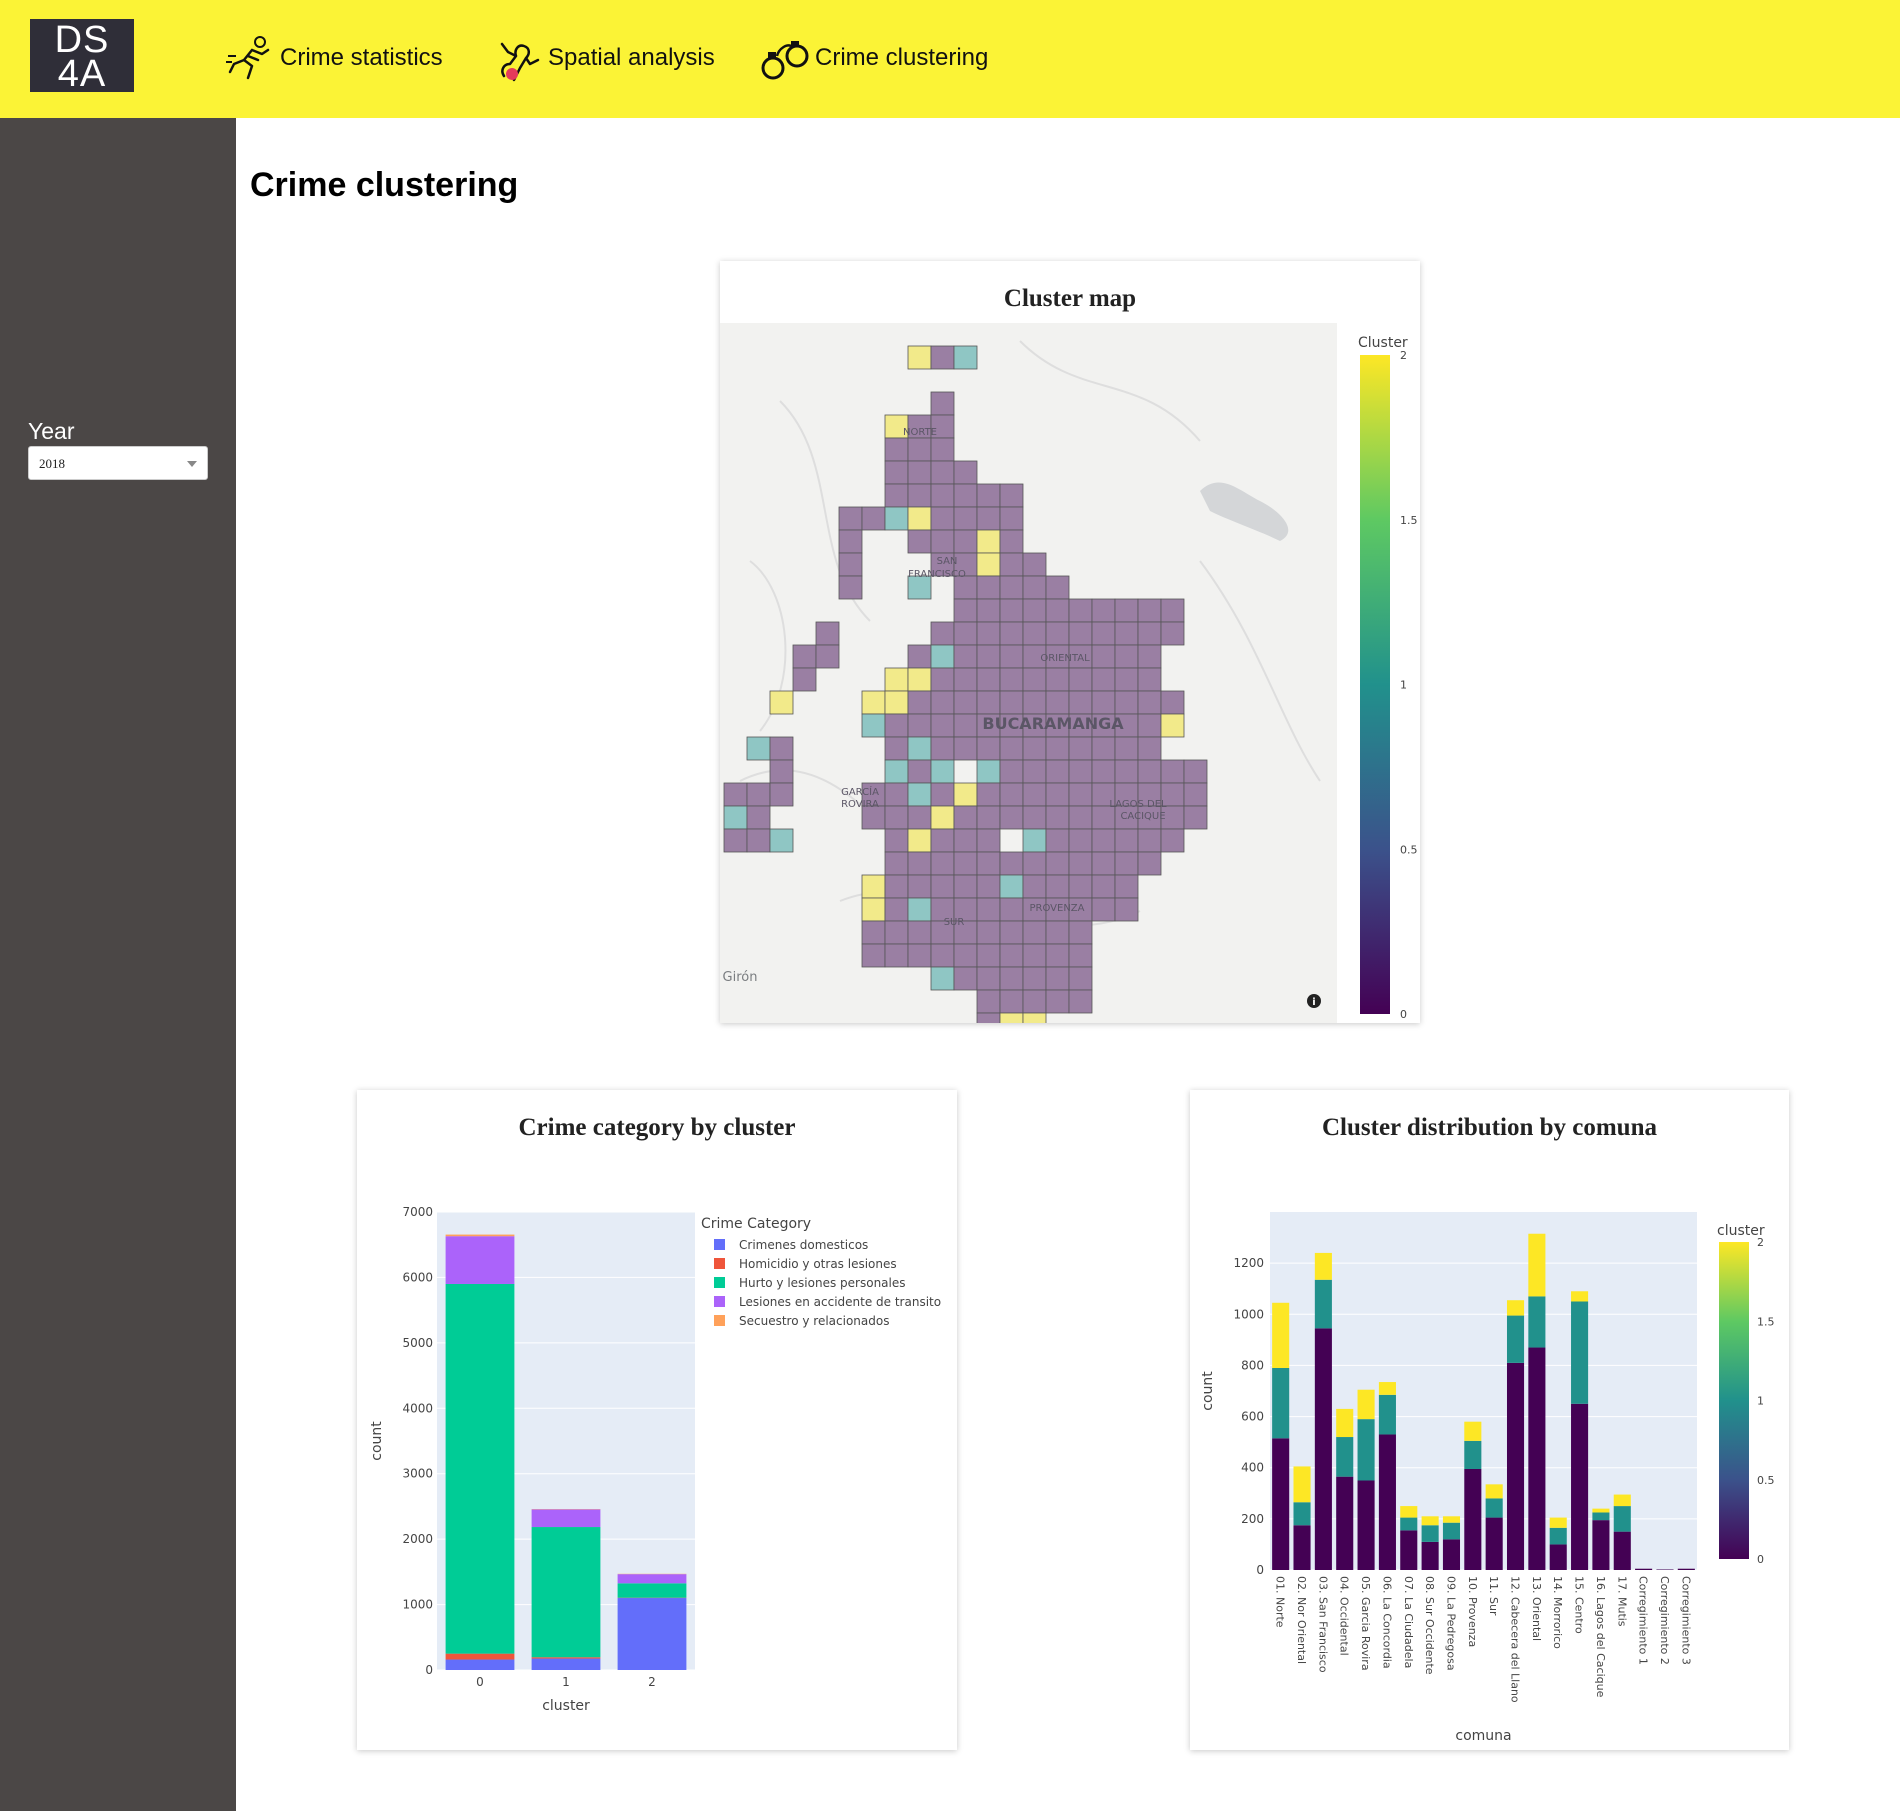  Describe the element at coordinates (756, 1224) in the screenshot. I see `legend-title: Crime Category` at that location.